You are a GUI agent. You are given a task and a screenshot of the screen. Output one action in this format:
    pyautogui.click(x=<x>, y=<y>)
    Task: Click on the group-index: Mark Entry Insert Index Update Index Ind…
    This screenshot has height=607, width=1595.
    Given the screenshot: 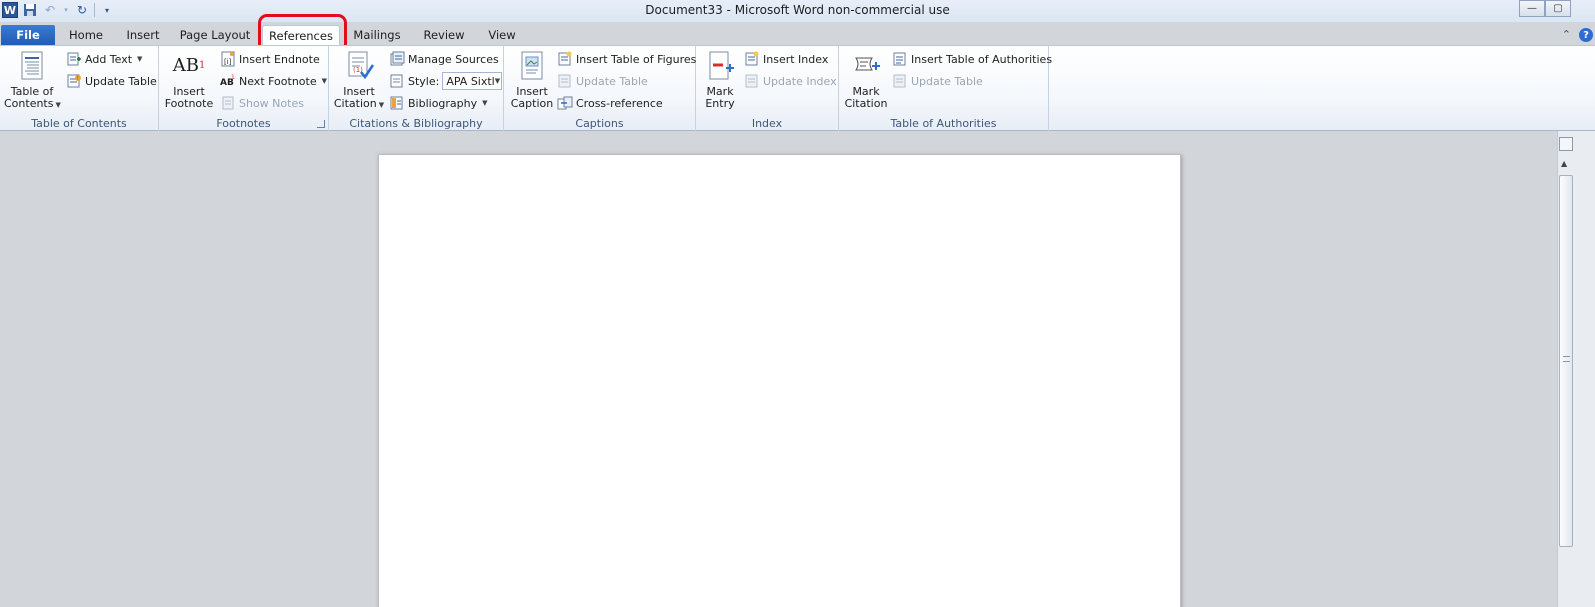 What is the action you would take?
    pyautogui.click(x=767, y=89)
    